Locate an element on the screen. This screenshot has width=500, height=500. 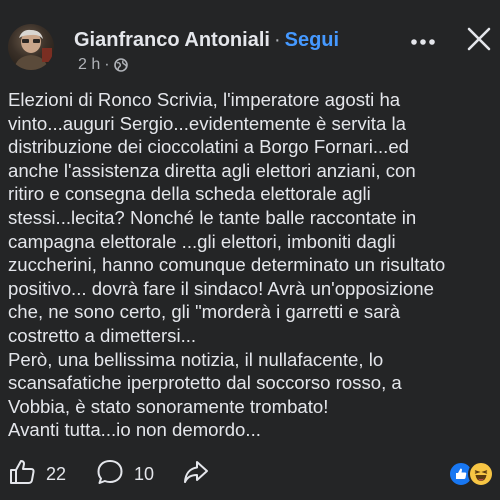
share-button is located at coordinates (196, 474).